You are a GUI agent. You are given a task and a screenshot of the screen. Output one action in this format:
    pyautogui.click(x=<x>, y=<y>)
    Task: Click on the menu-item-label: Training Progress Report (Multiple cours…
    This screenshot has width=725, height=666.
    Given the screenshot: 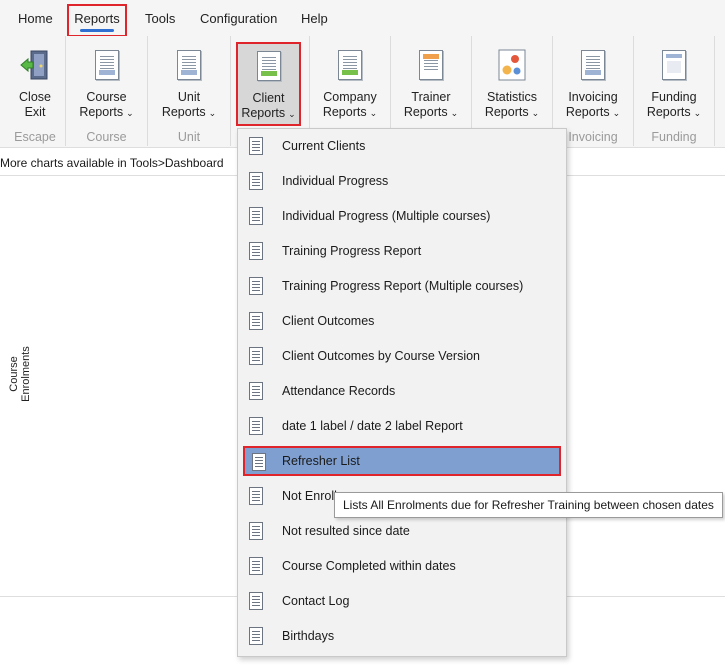 What is the action you would take?
    pyautogui.click(x=403, y=286)
    